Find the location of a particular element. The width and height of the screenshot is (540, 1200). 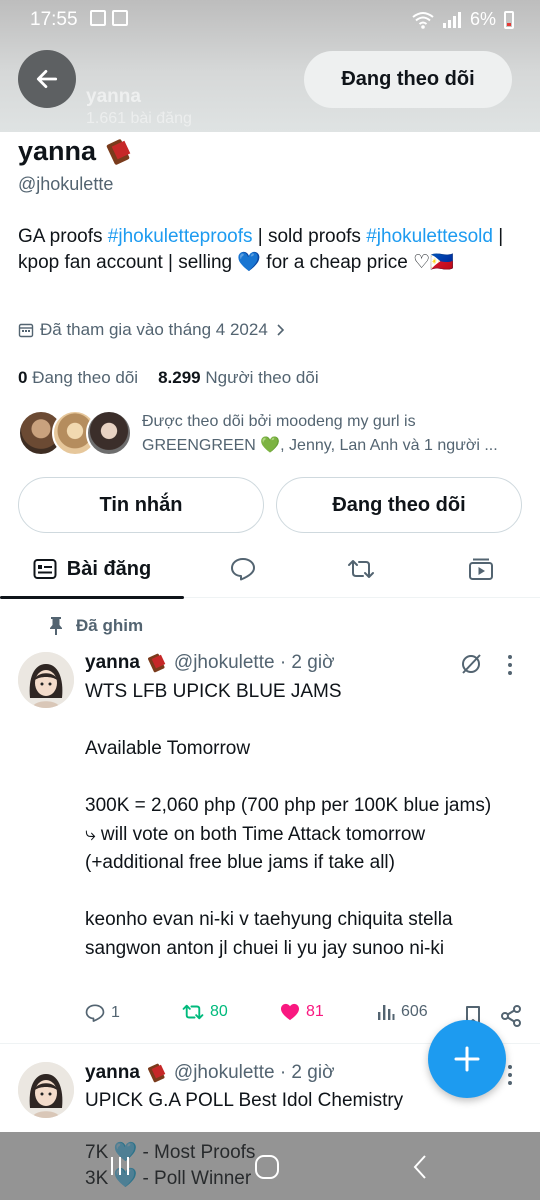

home-icon is located at coordinates (267, 1167).